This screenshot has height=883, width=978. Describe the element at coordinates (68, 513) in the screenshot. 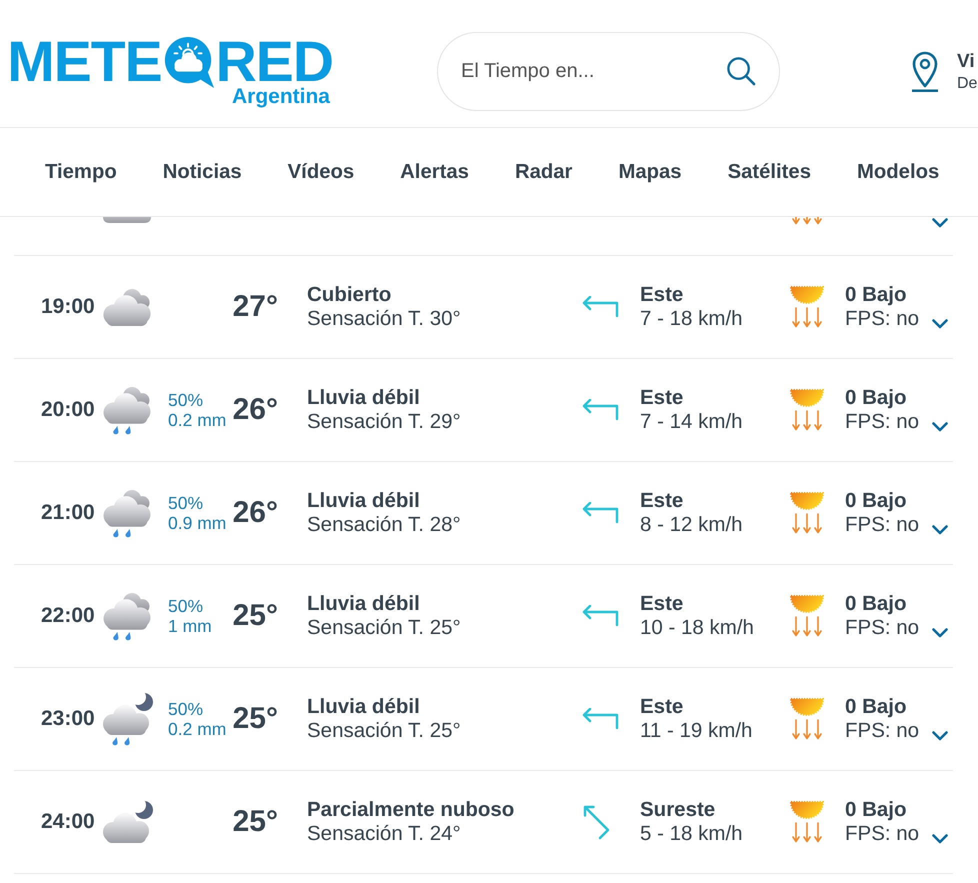

I see `hour-time: 21:00` at that location.